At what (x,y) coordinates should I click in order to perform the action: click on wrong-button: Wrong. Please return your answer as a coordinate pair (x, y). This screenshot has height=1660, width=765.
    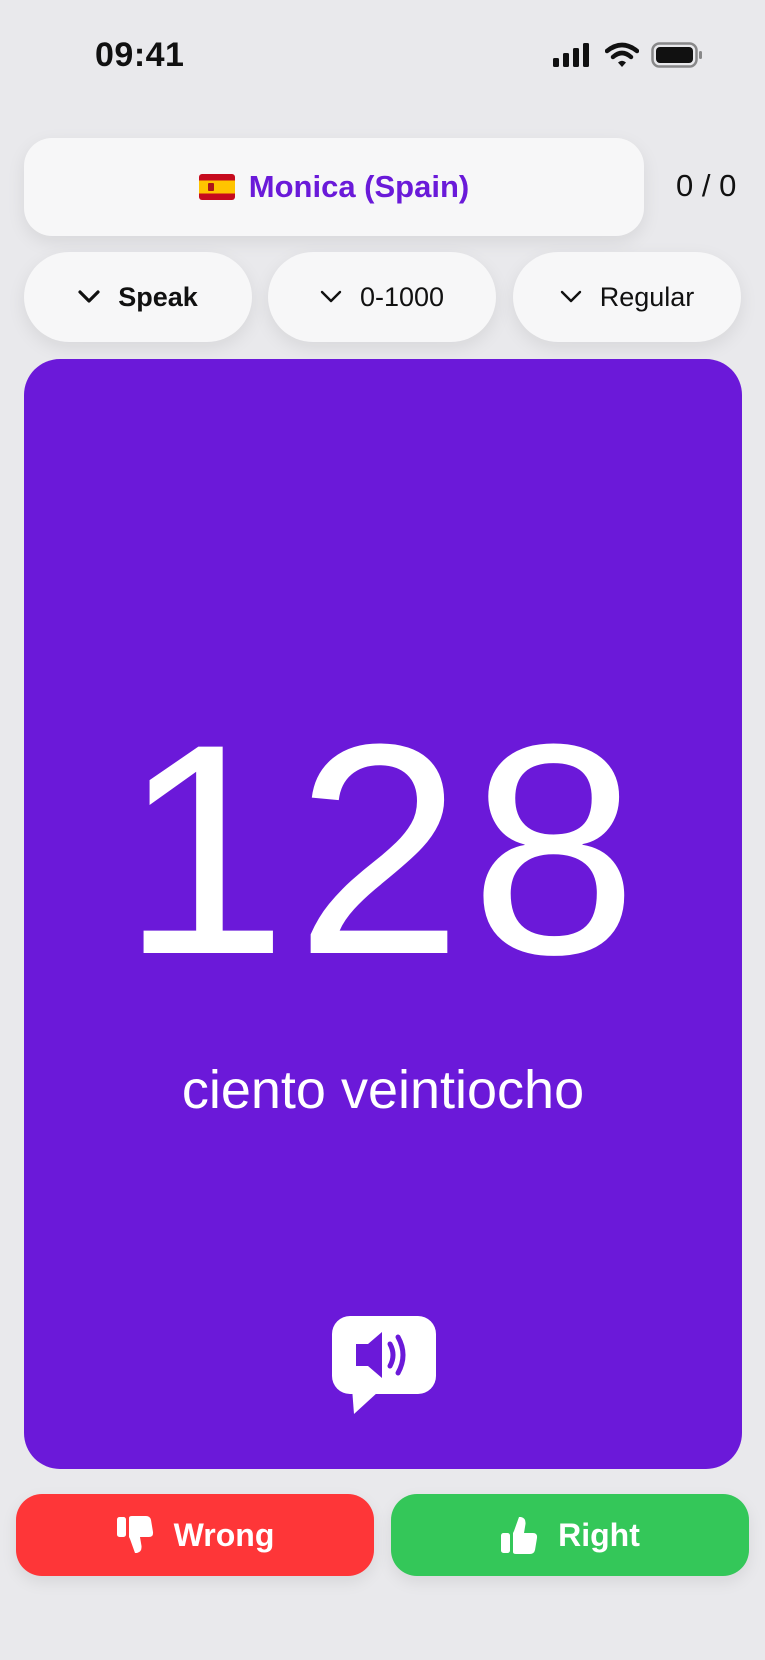
    Looking at the image, I should click on (195, 1535).